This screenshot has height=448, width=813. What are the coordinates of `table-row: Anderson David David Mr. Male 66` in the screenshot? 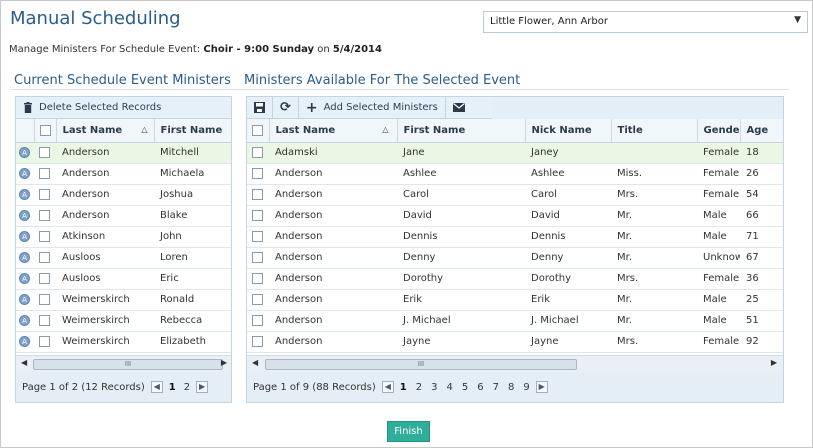 It's located at (515, 216).